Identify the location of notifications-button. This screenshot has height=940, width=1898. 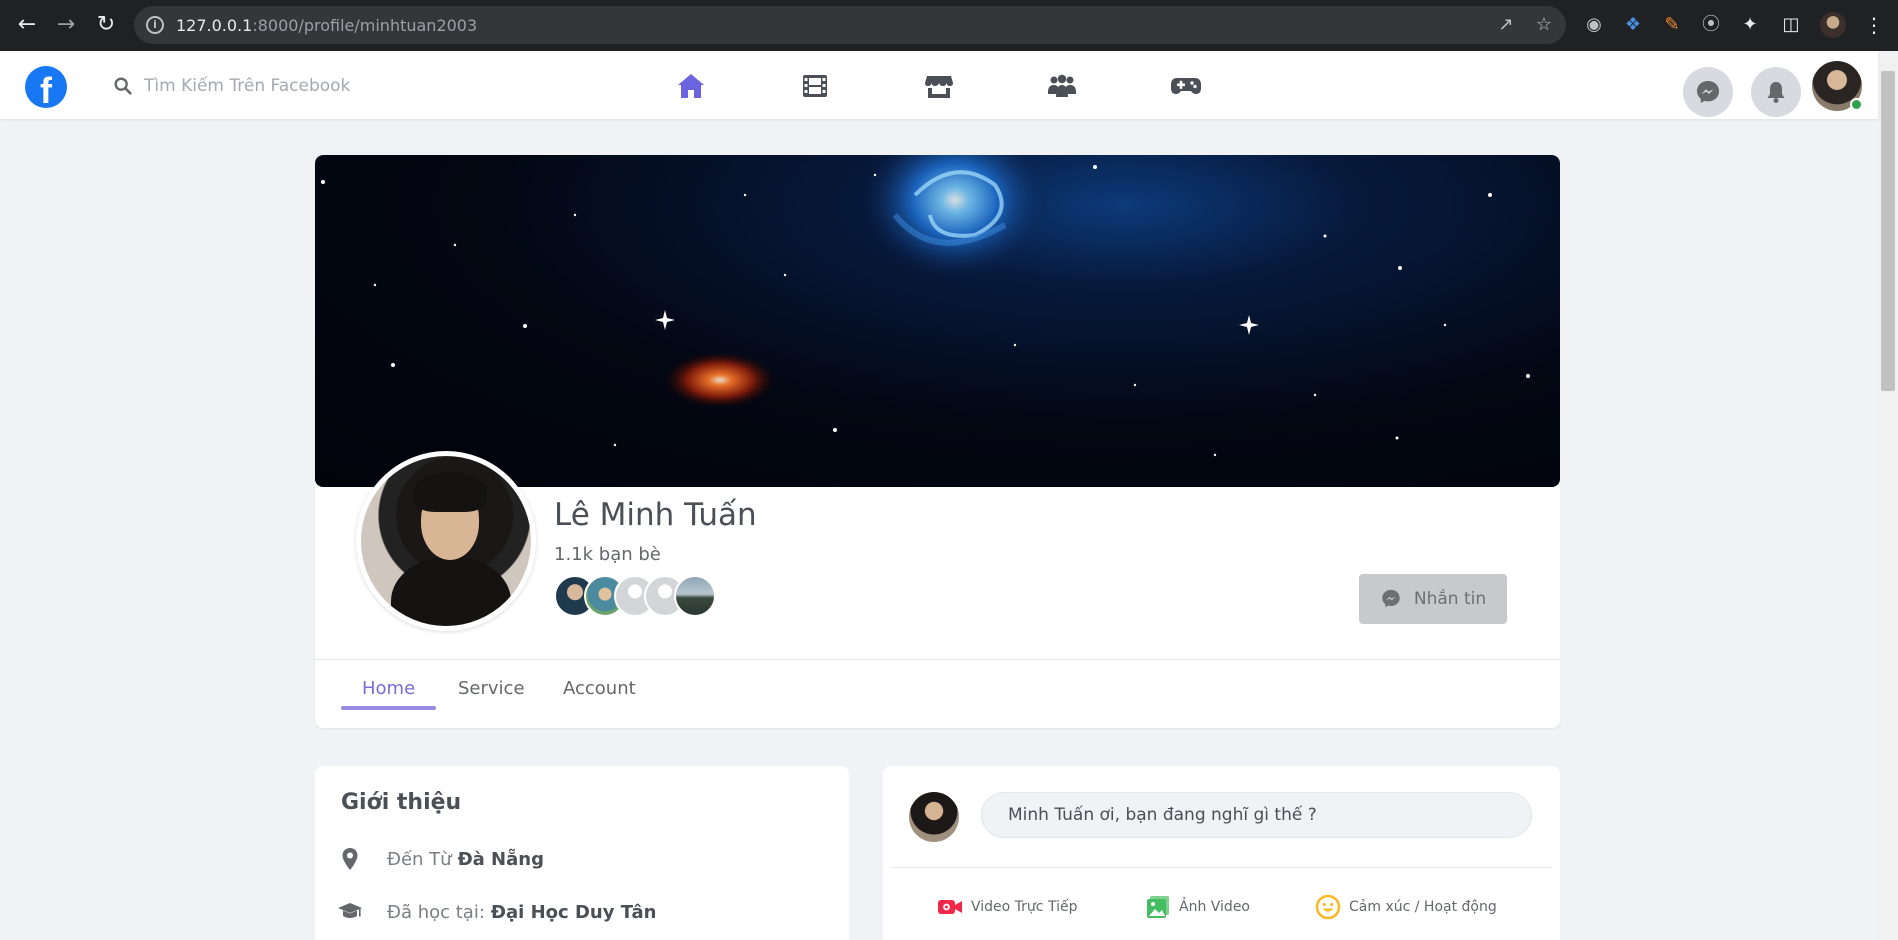
(1776, 92).